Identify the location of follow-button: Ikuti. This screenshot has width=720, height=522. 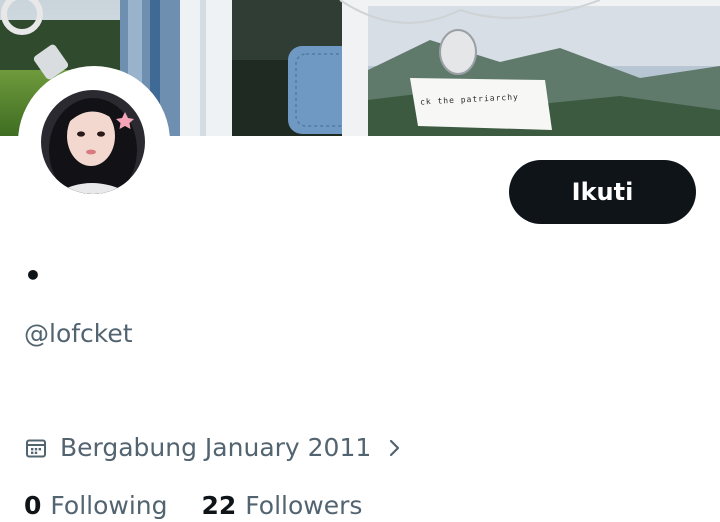
(602, 192).